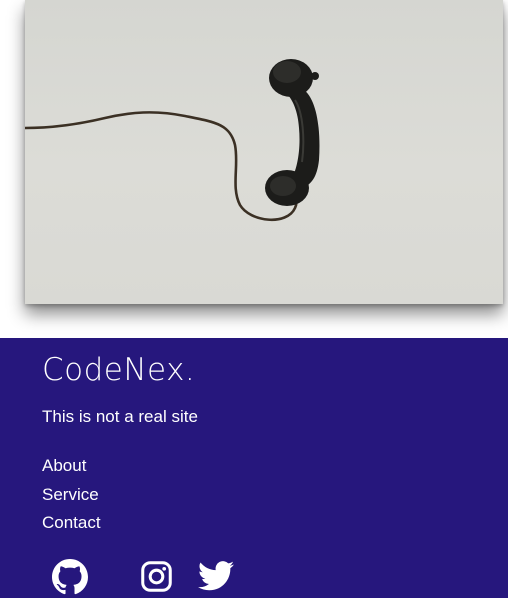  I want to click on github-icon, so click(70, 577).